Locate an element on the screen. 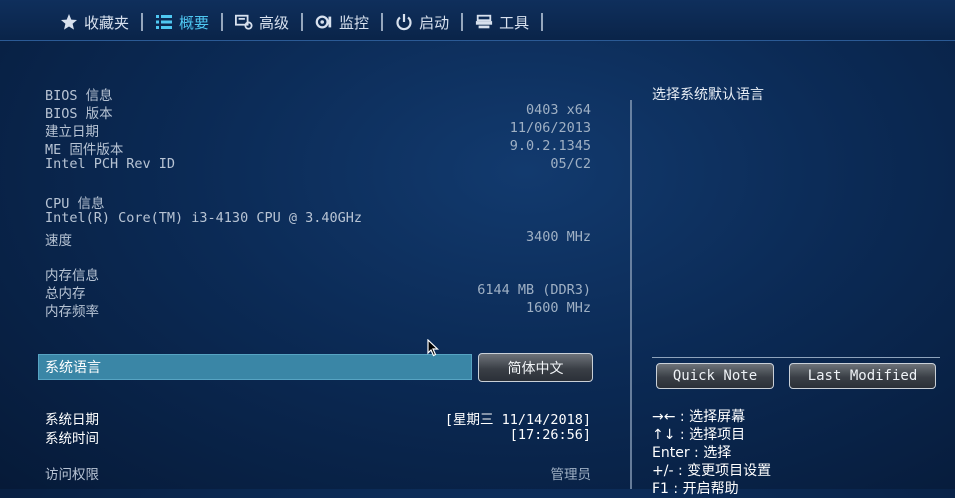  bios-info-header: BIOS 信息 is located at coordinates (79, 96).